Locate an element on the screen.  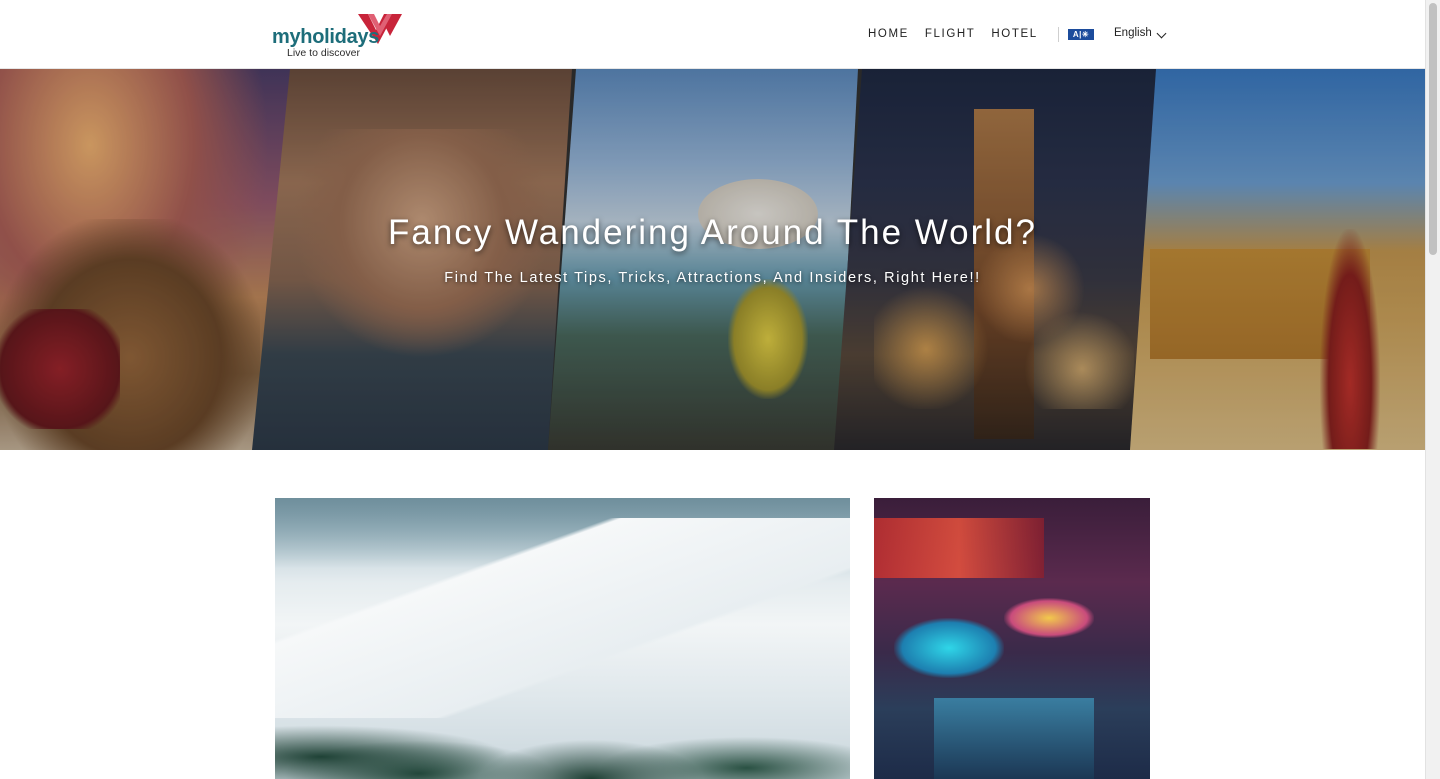
language-label: English is located at coordinates (1133, 33).